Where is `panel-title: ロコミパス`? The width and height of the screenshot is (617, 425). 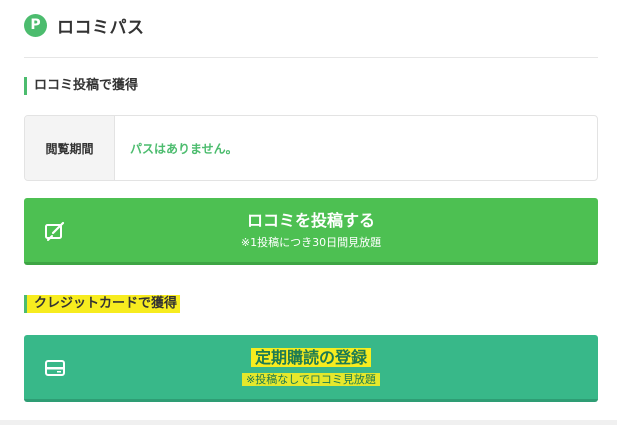 panel-title: ロコミパス is located at coordinates (101, 27).